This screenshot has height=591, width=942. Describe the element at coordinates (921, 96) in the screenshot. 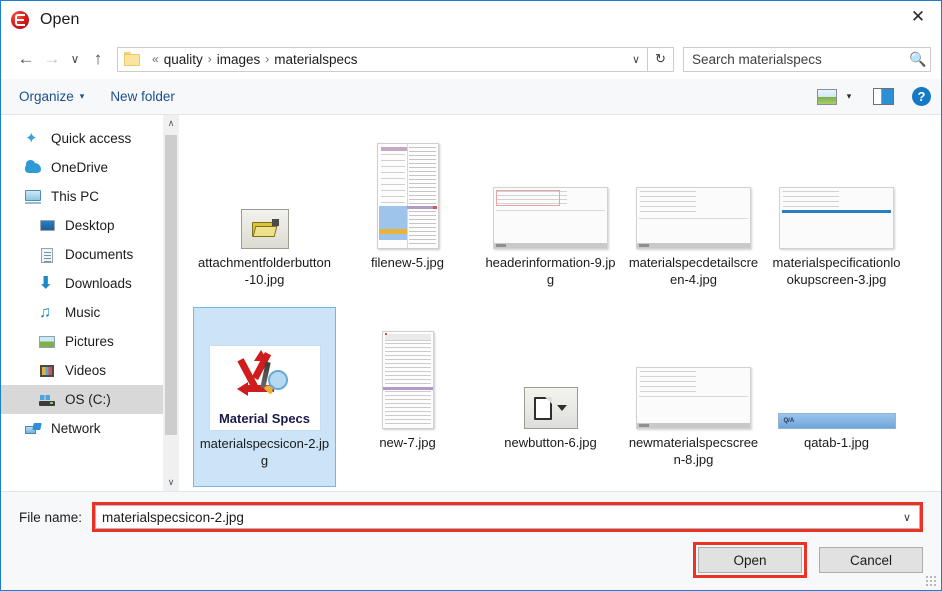

I see `help-icon: ?` at that location.